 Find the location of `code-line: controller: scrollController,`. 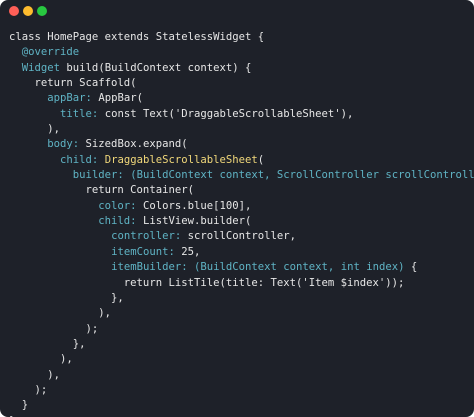

code-line: controller: scrollController, is located at coordinates (241, 236).